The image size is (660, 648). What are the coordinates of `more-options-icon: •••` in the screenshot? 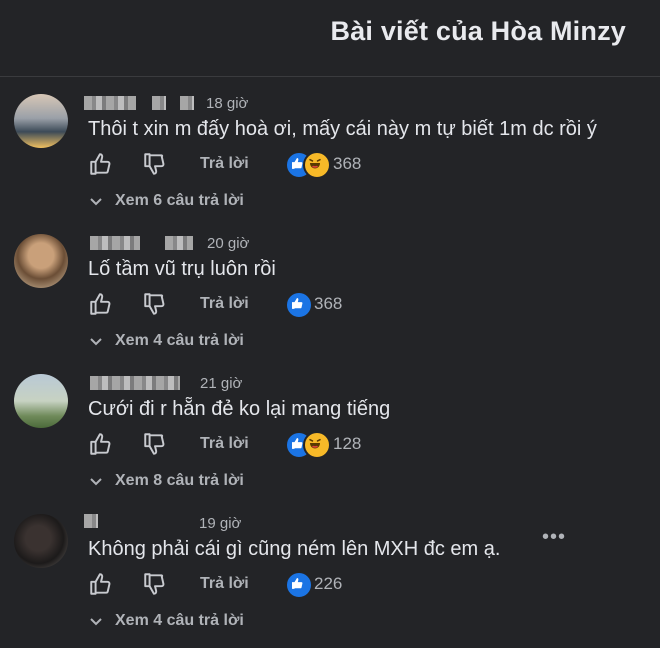 It's located at (554, 537).